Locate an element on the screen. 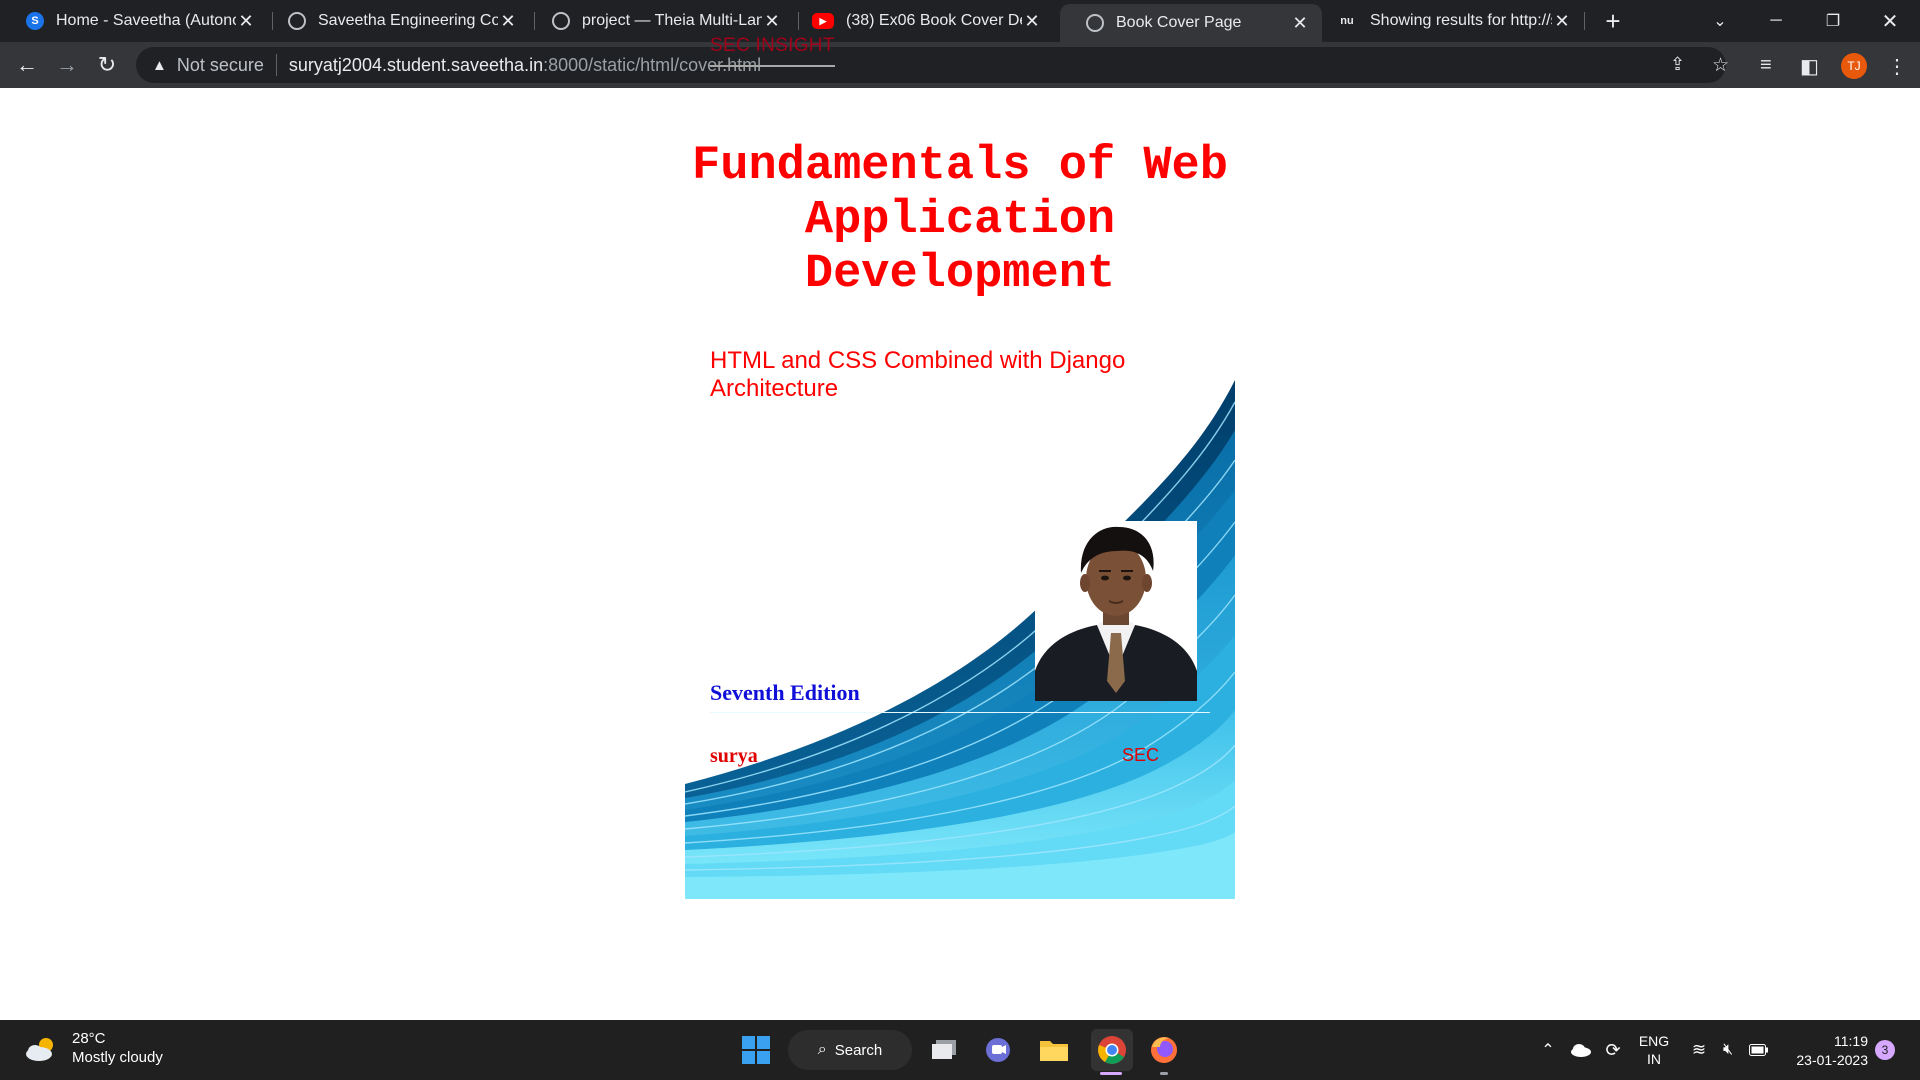 This screenshot has width=1920, height=1080. file-explorer-button is located at coordinates (1054, 1050).